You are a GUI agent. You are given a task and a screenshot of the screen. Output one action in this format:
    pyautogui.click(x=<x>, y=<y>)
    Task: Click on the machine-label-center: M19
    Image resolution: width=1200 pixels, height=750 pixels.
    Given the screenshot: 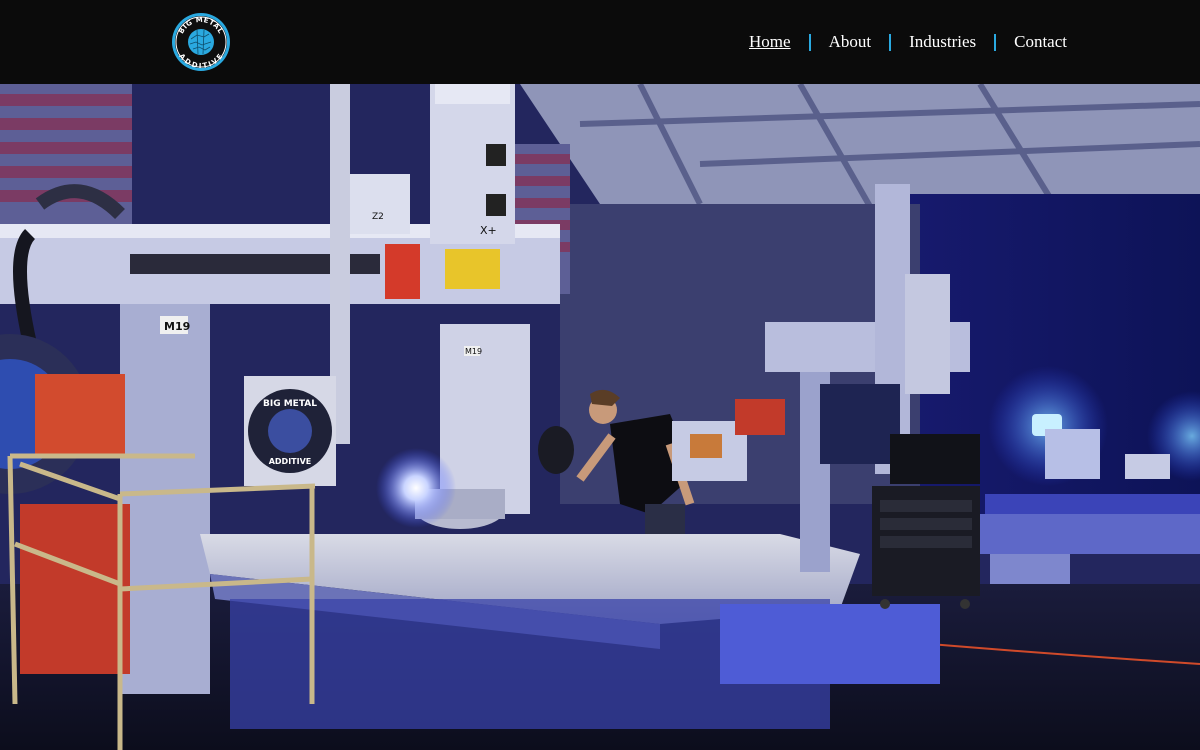 What is the action you would take?
    pyautogui.click(x=473, y=351)
    